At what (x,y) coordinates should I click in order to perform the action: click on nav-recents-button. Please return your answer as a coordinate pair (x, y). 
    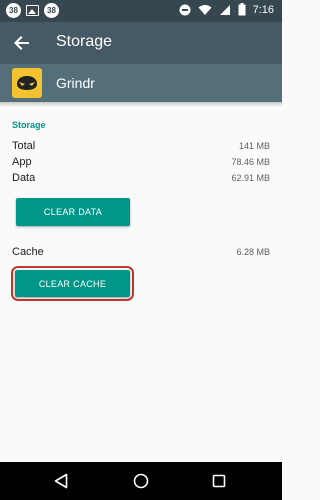
    Looking at the image, I should click on (219, 481).